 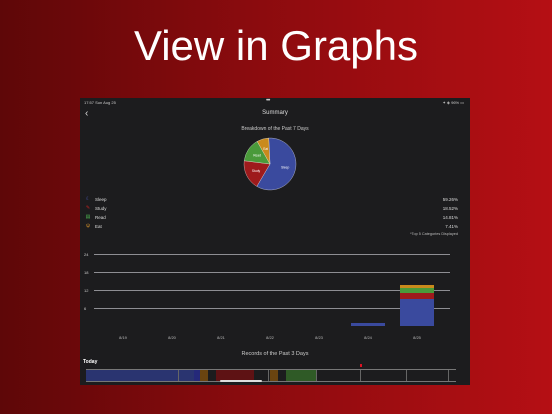 What do you see at coordinates (241, 381) in the screenshot?
I see `scroll-indicator` at bounding box center [241, 381].